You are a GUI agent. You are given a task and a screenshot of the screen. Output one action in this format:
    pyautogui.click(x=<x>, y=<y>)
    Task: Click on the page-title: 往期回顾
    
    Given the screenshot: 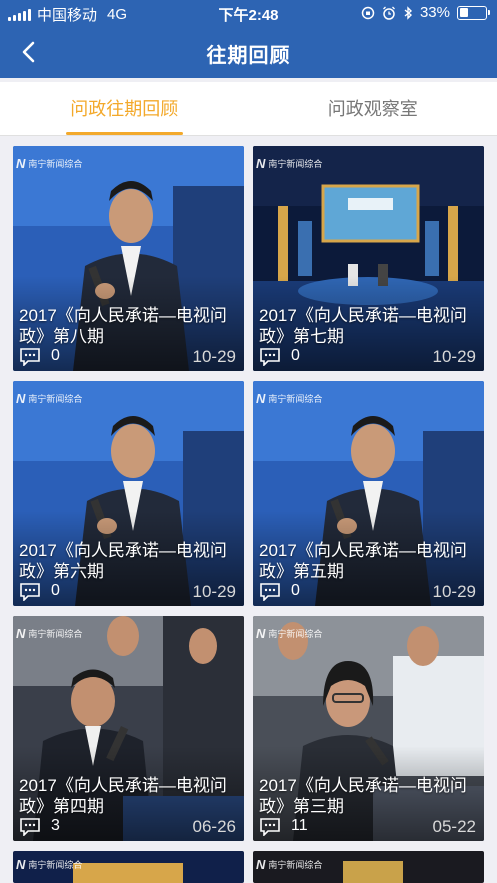 What is the action you would take?
    pyautogui.click(x=248, y=56)
    